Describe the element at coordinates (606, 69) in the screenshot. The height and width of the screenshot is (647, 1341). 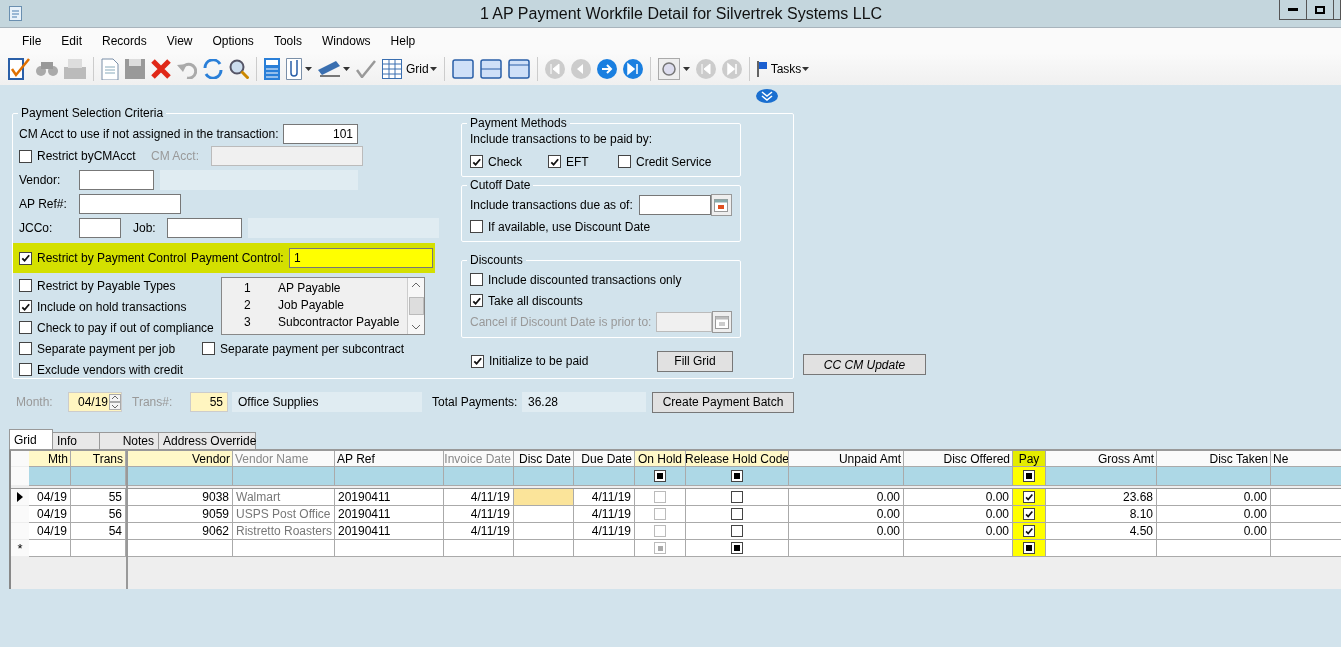
I see `next-record-button` at that location.